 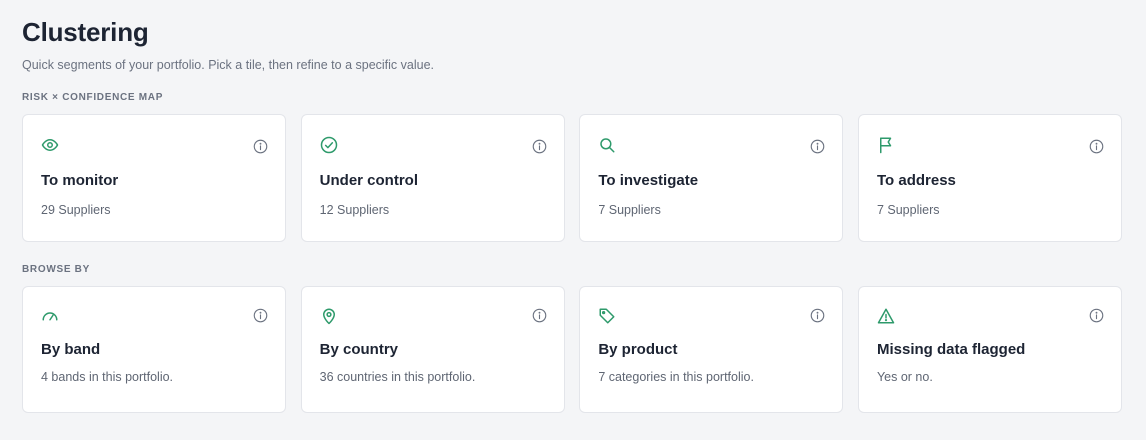 What do you see at coordinates (886, 316) in the screenshot?
I see `warning-triangle-icon` at bounding box center [886, 316].